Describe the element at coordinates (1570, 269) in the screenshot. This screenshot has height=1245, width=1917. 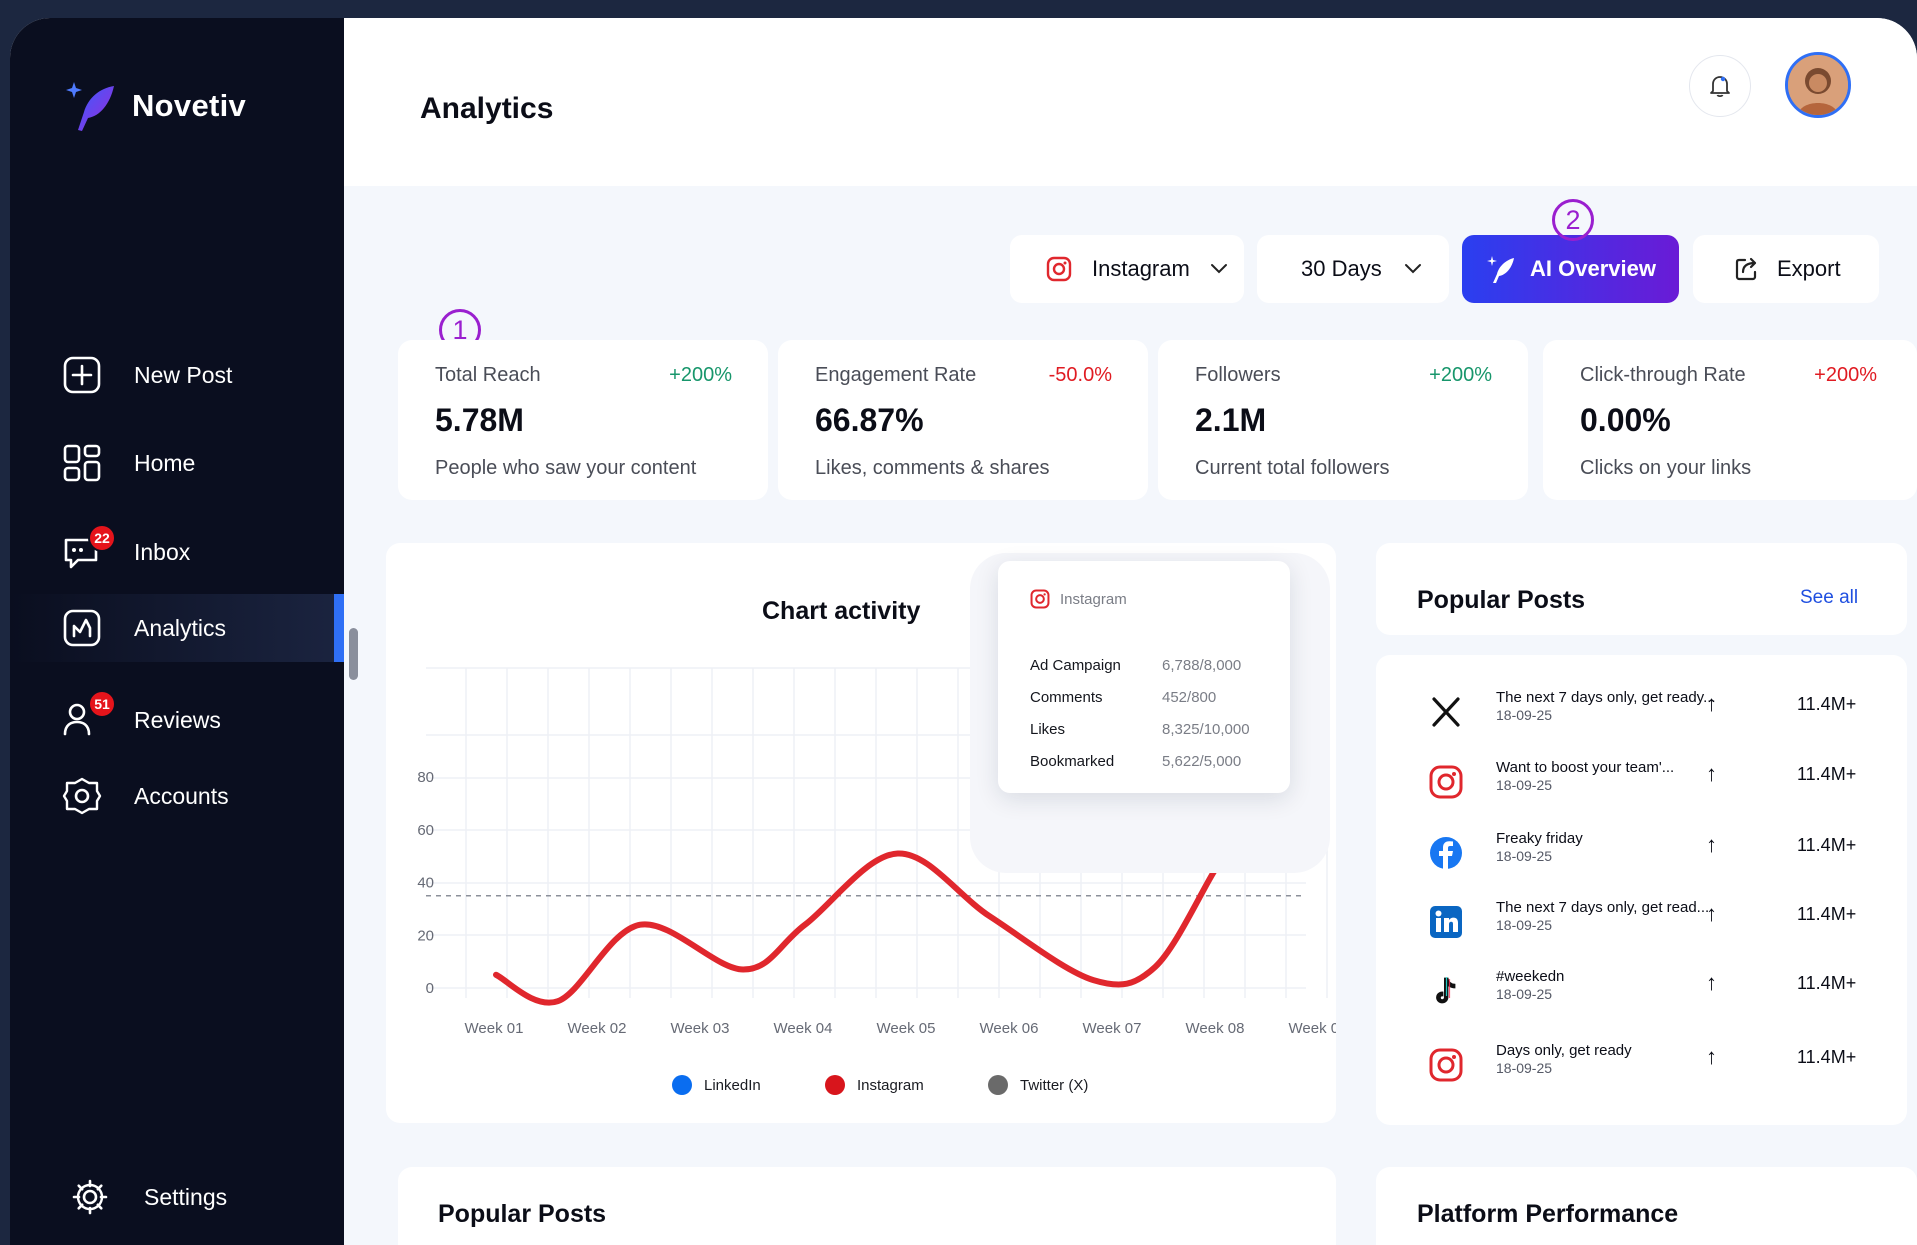
I see `ai-overview-button: AI Overview` at that location.